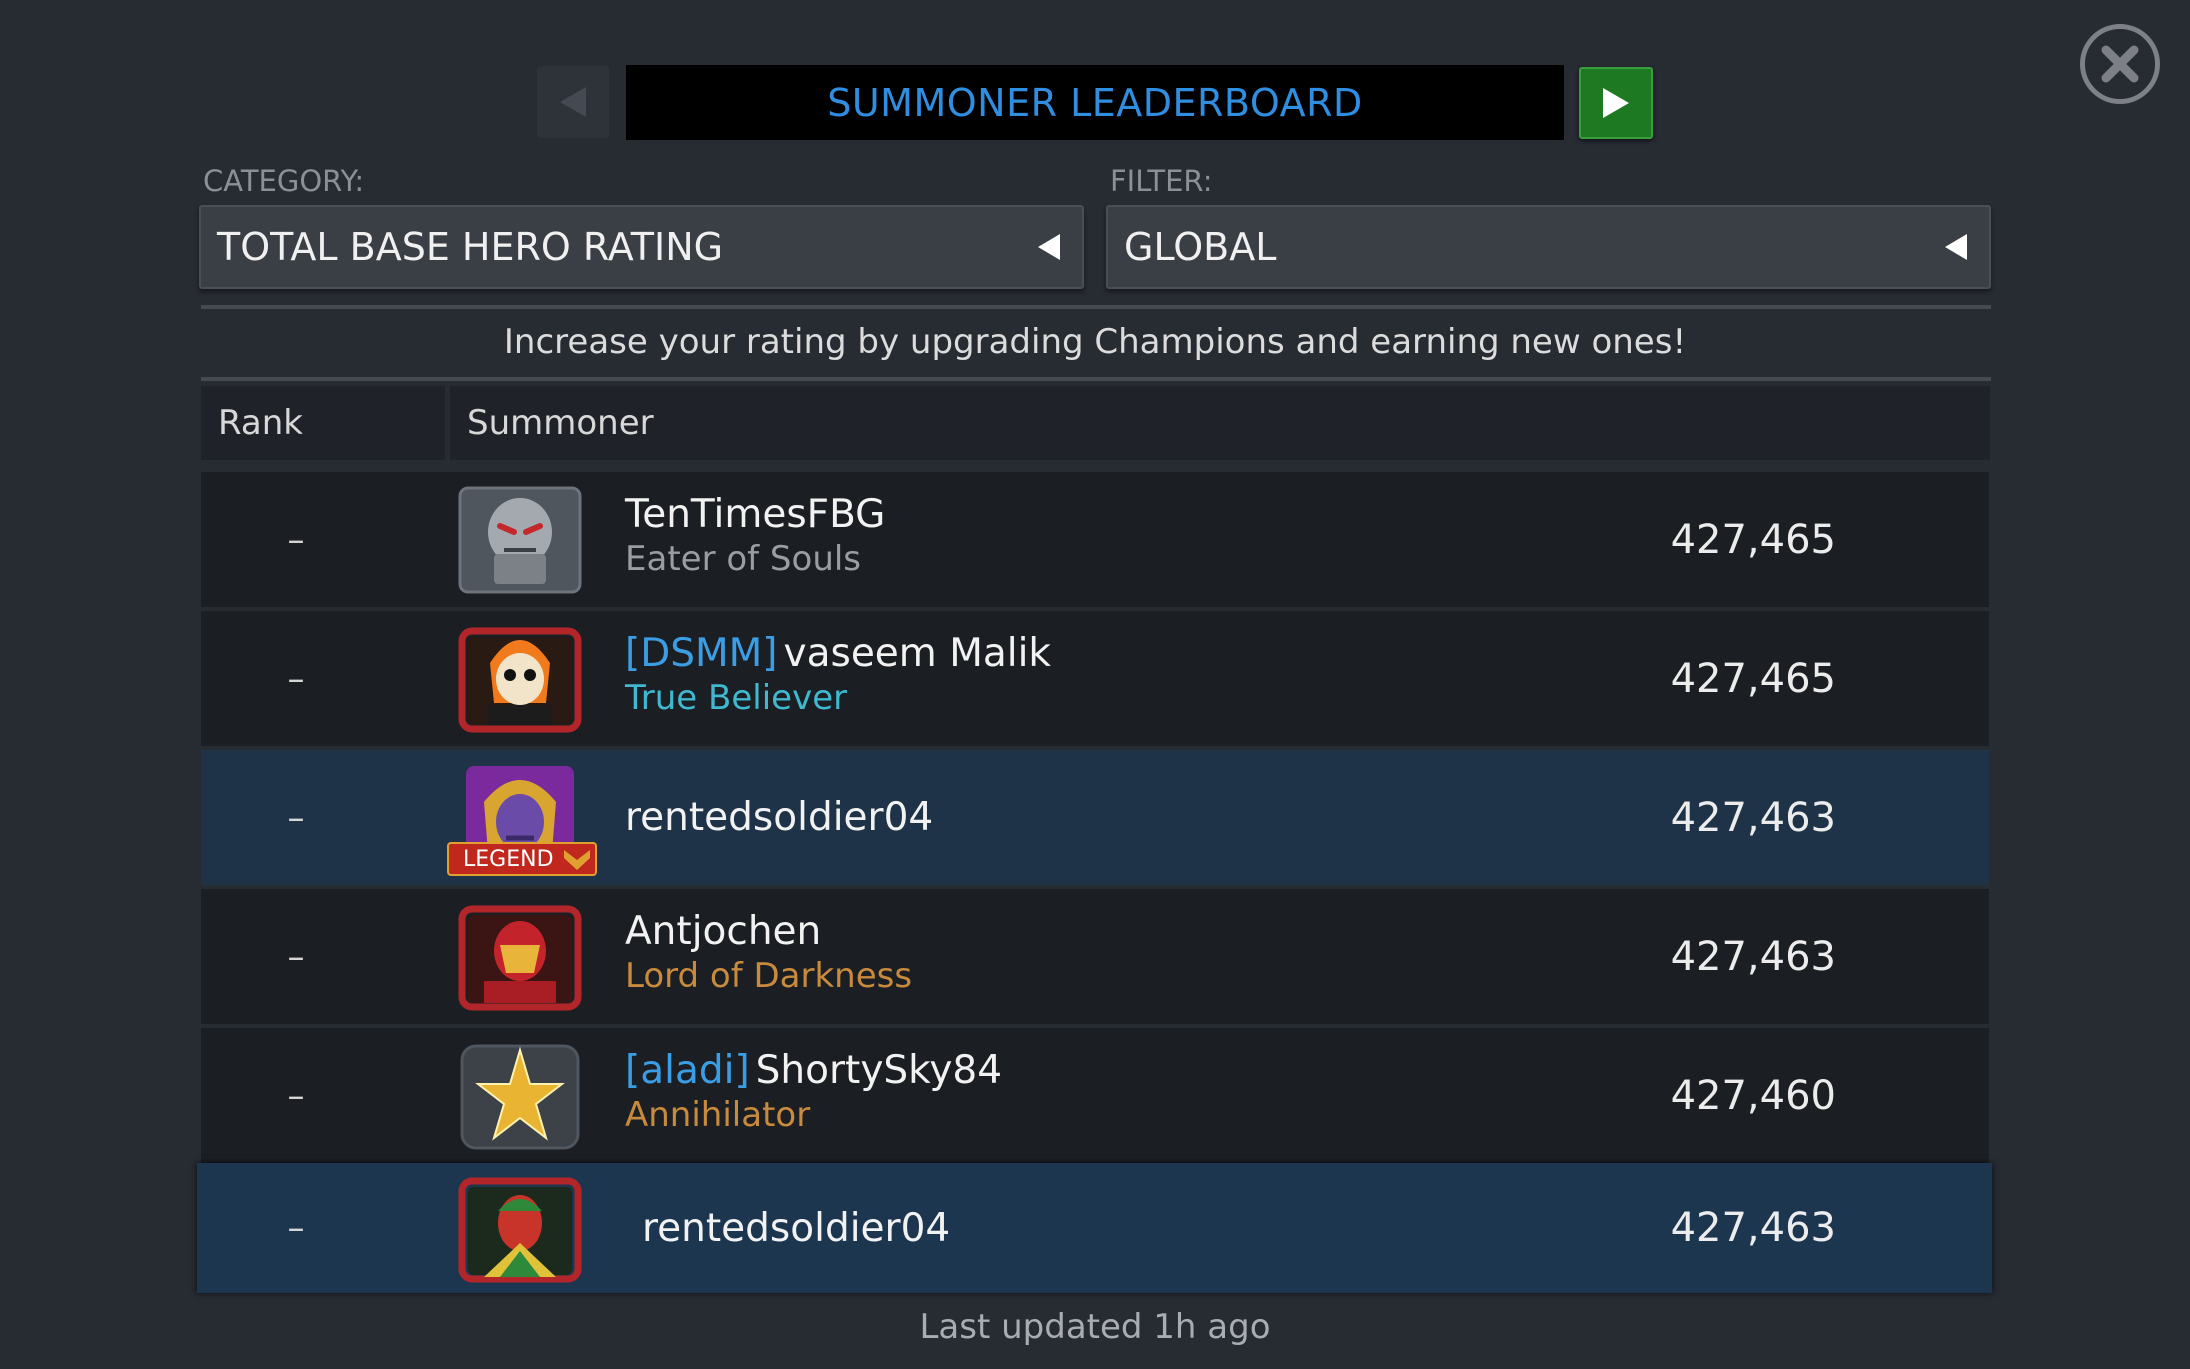 The height and width of the screenshot is (1369, 2190). I want to click on next-leaderboard-button, so click(1616, 103).